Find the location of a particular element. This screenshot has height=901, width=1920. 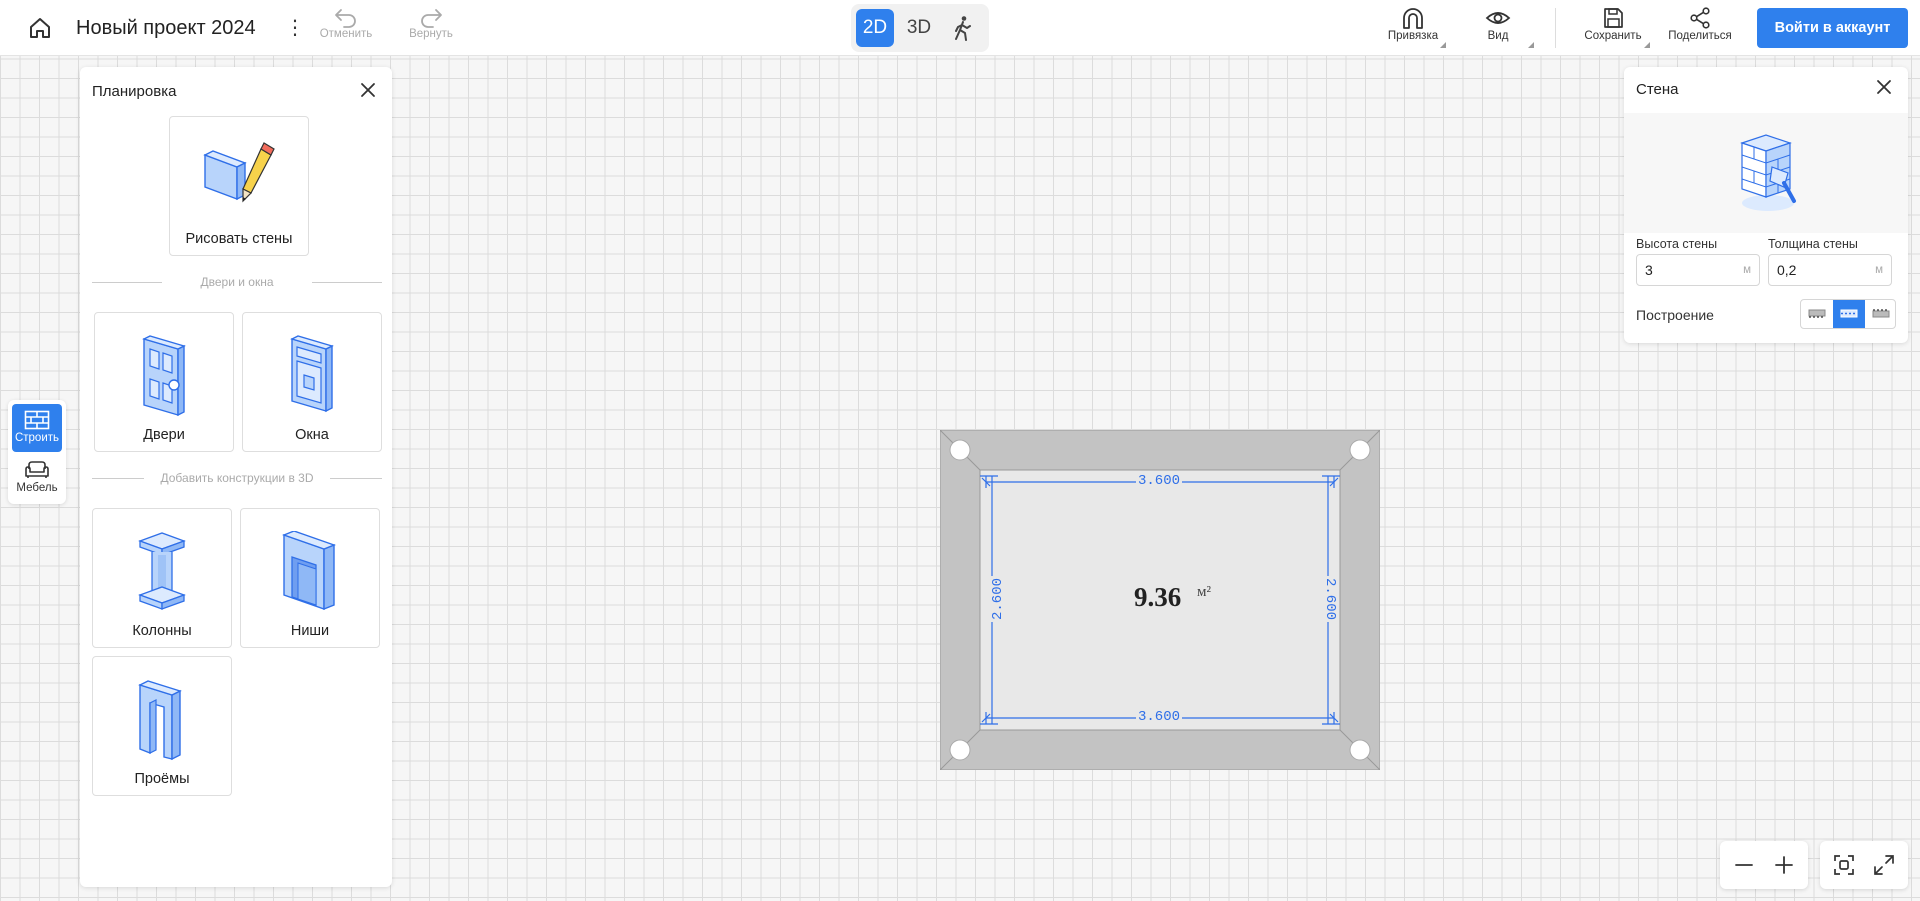

redo-icon is located at coordinates (431, 18).